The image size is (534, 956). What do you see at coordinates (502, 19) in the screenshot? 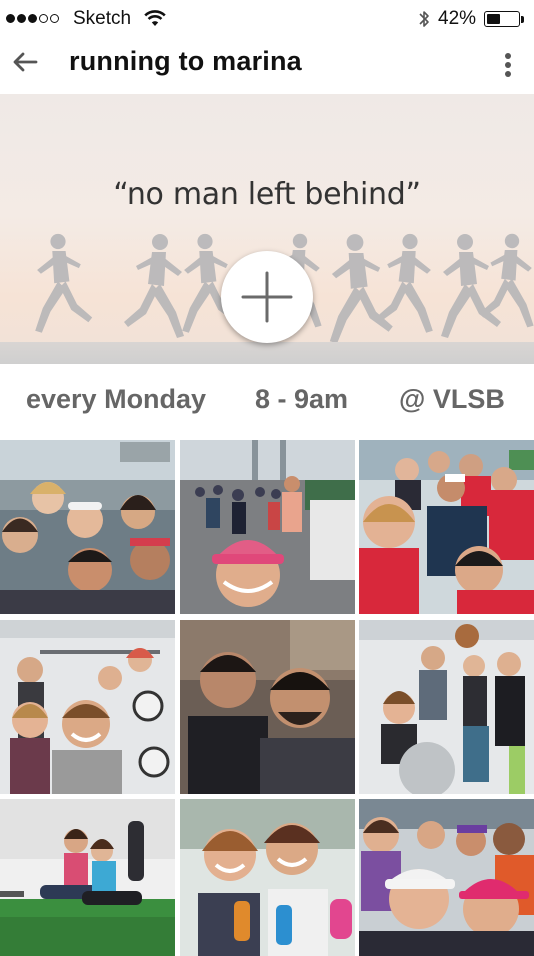
I see `battery-icon` at bounding box center [502, 19].